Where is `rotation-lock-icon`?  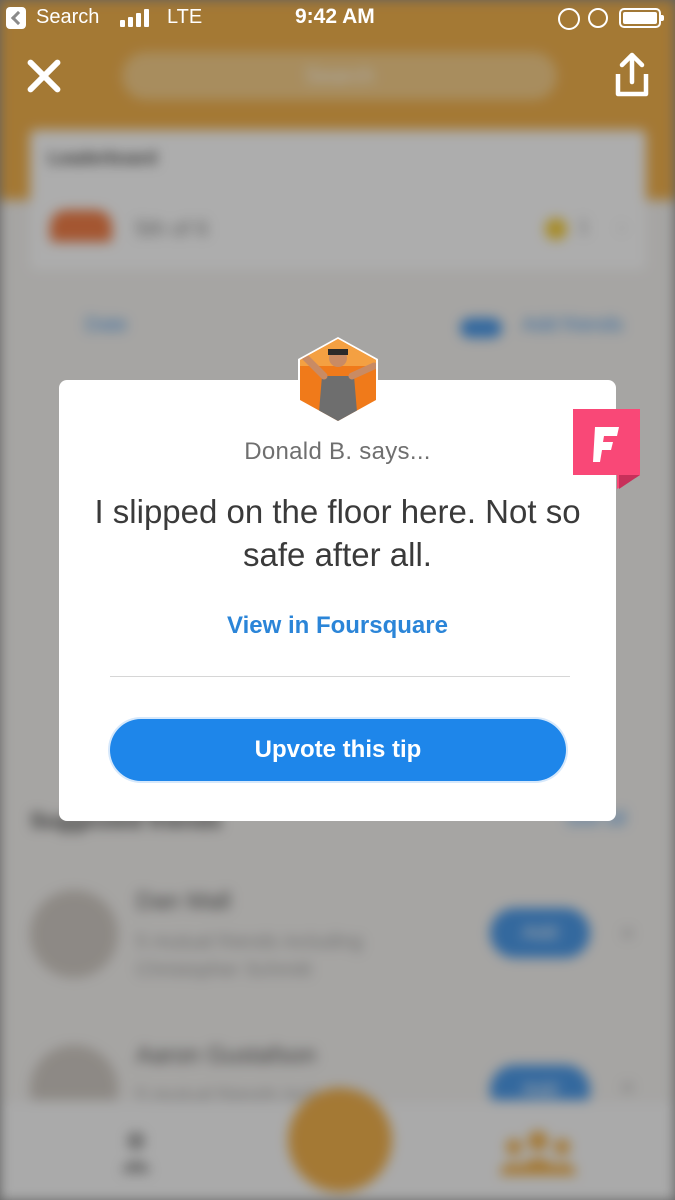 rotation-lock-icon is located at coordinates (569, 19).